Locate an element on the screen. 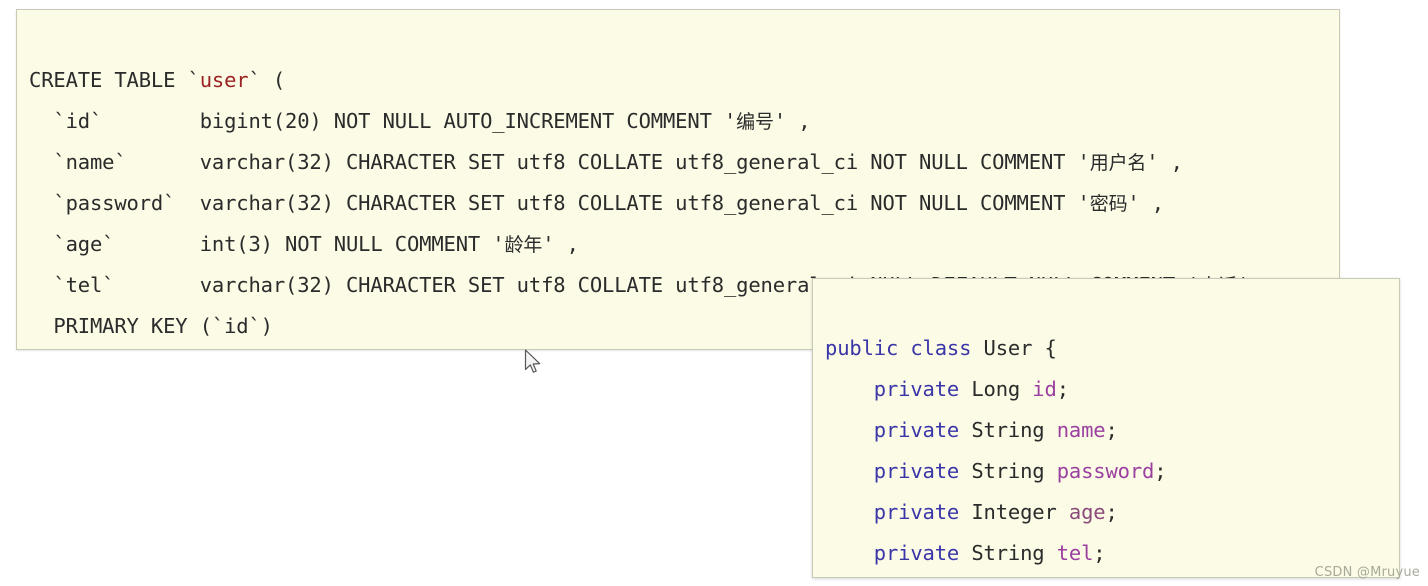 The height and width of the screenshot is (586, 1428). code-token: ` is located at coordinates (193, 80).